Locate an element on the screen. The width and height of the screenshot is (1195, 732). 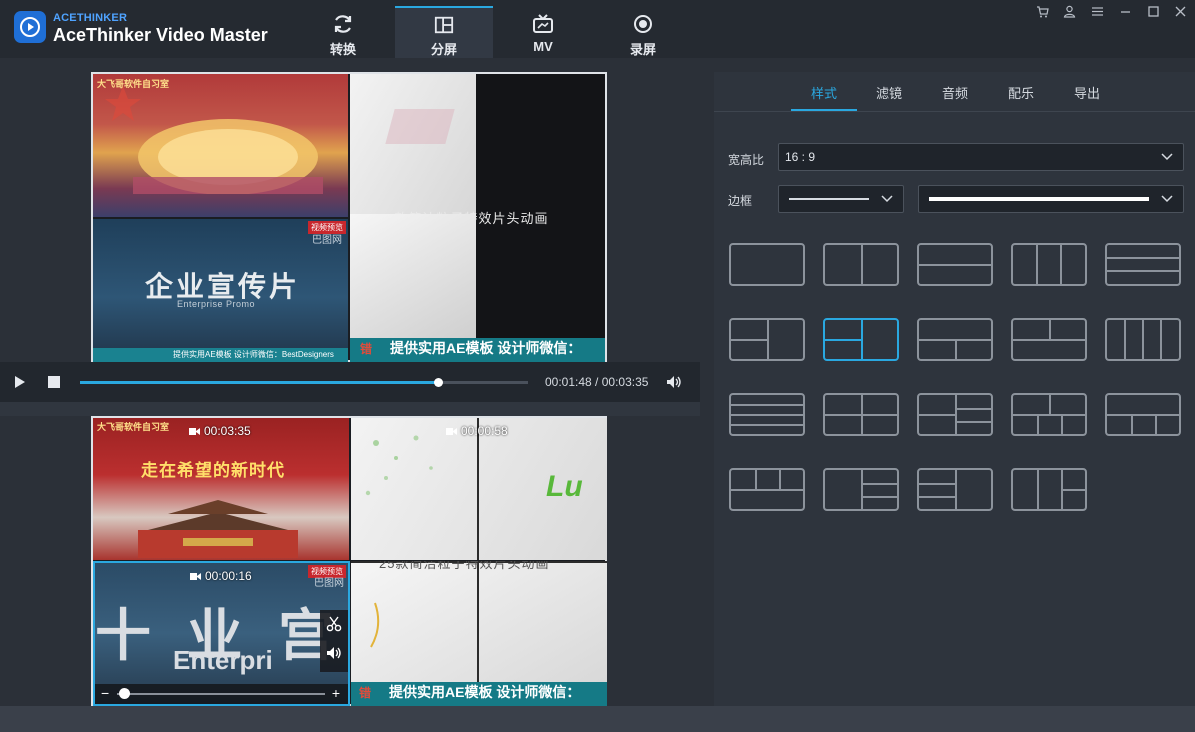
slogan-text: 走在希望的新时代 is located at coordinates (213, 471).